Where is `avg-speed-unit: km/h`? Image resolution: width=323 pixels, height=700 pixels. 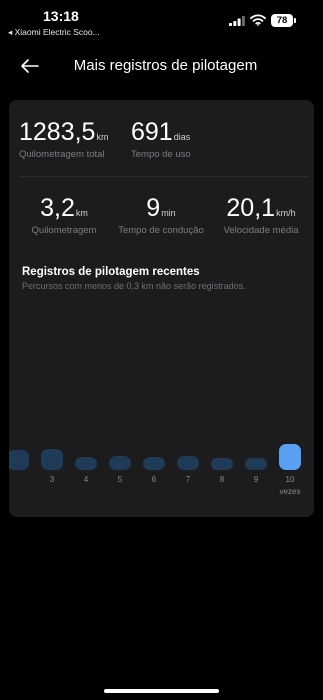
avg-speed-unit: km/h is located at coordinates (286, 213).